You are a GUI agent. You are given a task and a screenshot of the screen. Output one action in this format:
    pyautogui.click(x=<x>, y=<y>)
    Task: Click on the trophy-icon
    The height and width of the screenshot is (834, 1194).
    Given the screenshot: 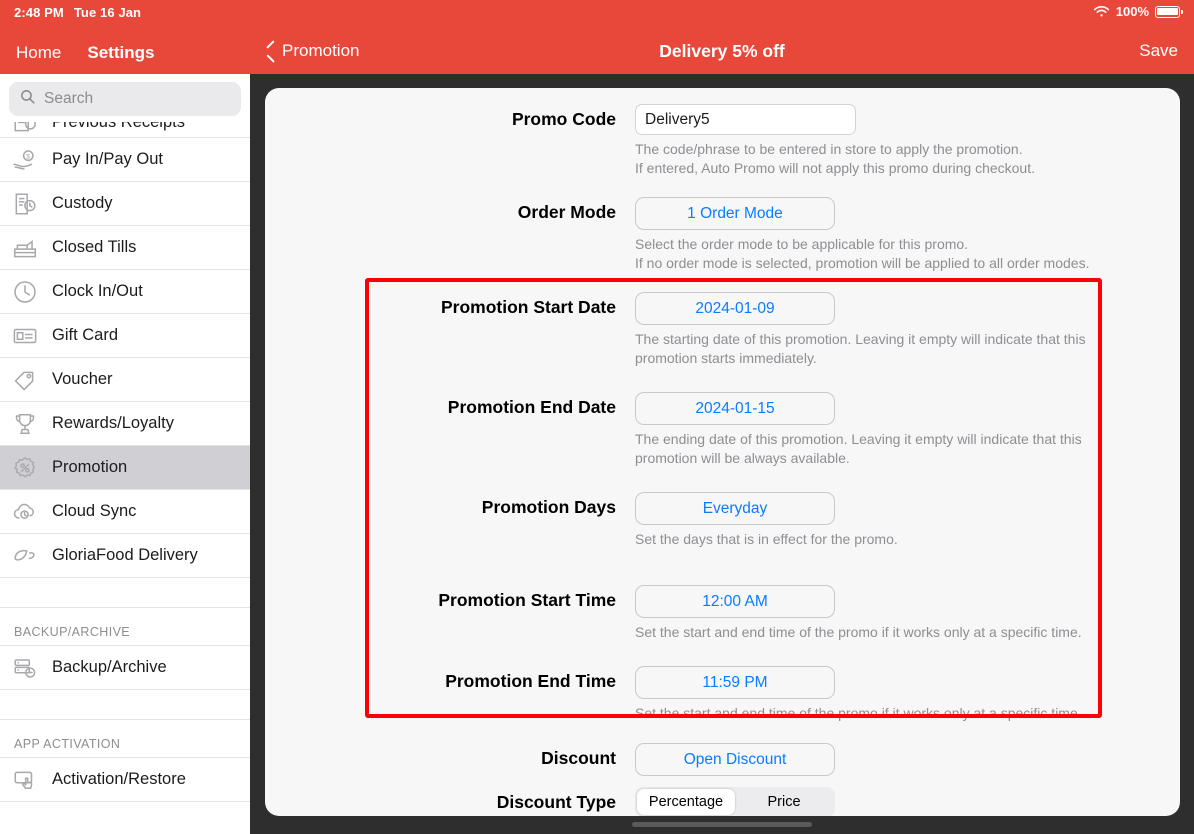 What is the action you would take?
    pyautogui.click(x=25, y=424)
    